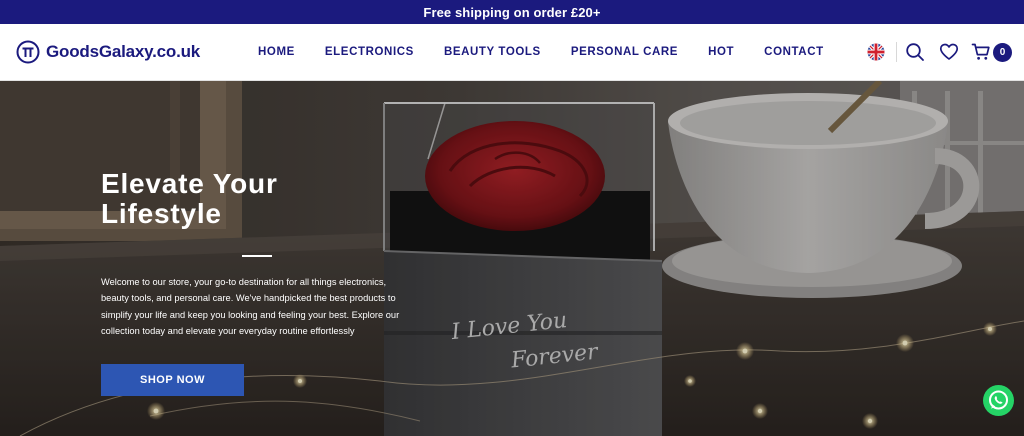 The width and height of the screenshot is (1024, 436). What do you see at coordinates (980, 51) in the screenshot?
I see `cart-icon` at bounding box center [980, 51].